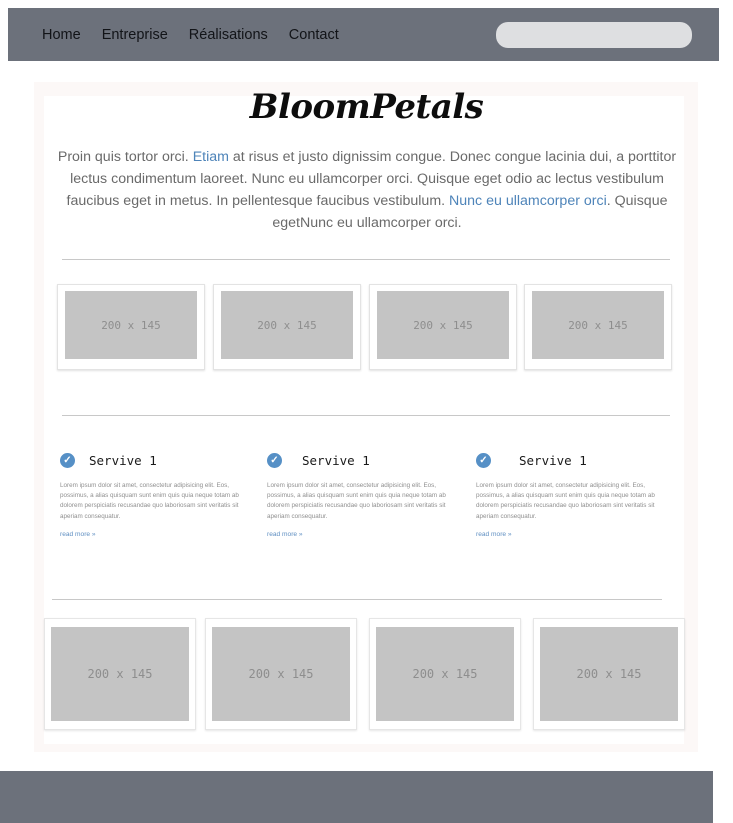  Describe the element at coordinates (366, 107) in the screenshot. I see `brand-logo: BloomPetals` at that location.